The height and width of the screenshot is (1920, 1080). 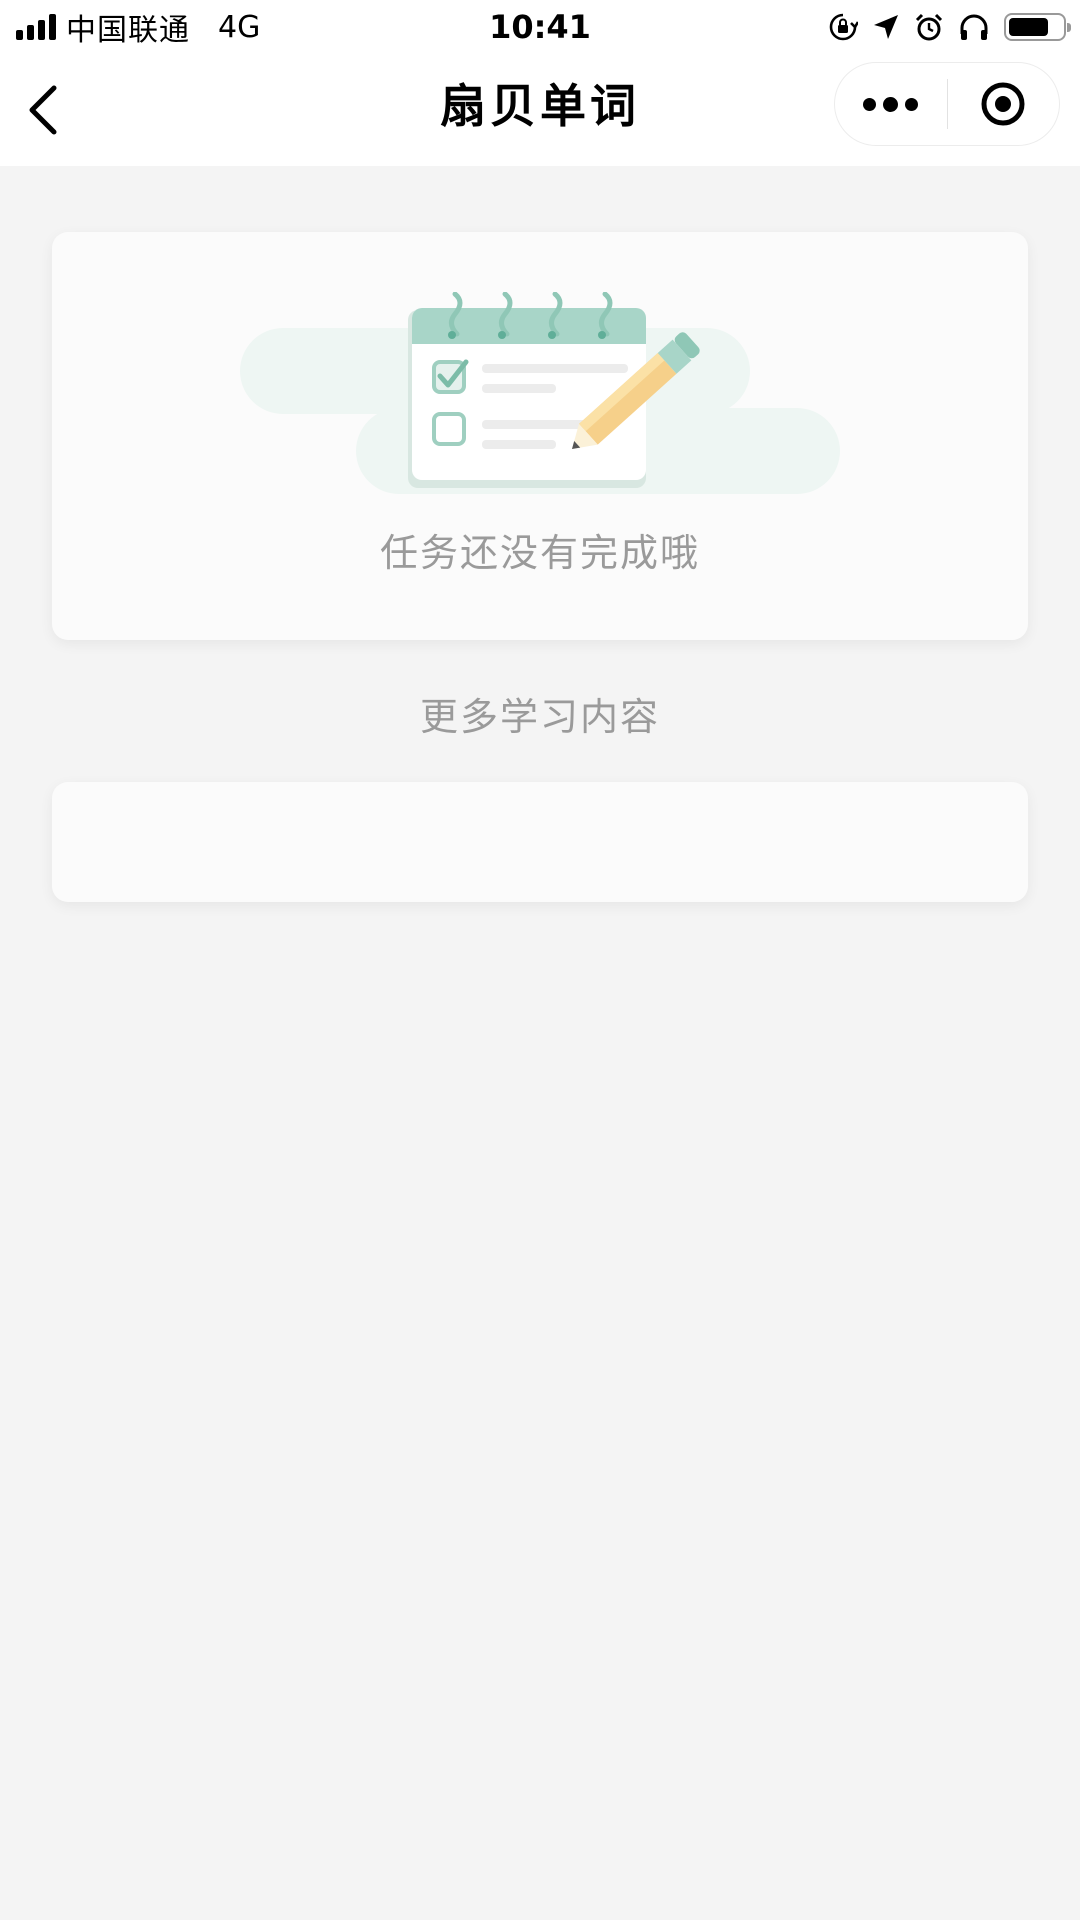 What do you see at coordinates (539, 717) in the screenshot?
I see `more-section-title: 更多学习内容` at bounding box center [539, 717].